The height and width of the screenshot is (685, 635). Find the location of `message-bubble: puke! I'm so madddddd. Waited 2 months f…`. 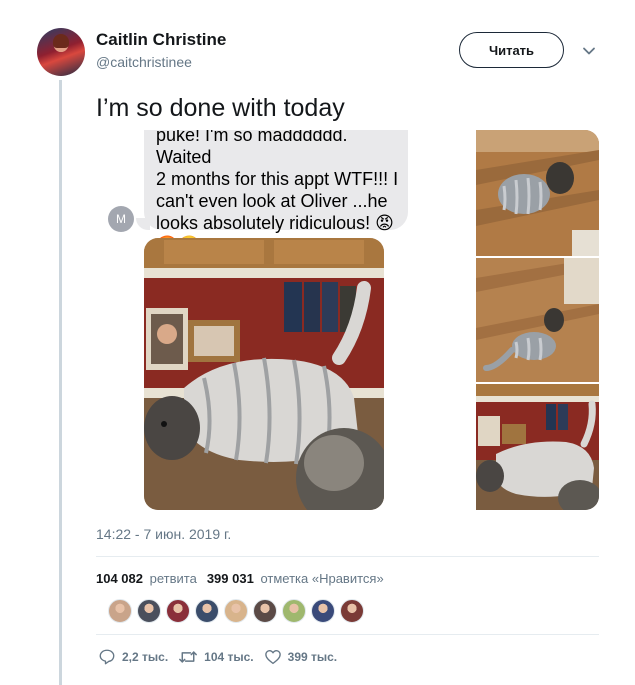

message-bubble: puke! I'm so madddddd. Waited 2 months f… is located at coordinates (276, 192).